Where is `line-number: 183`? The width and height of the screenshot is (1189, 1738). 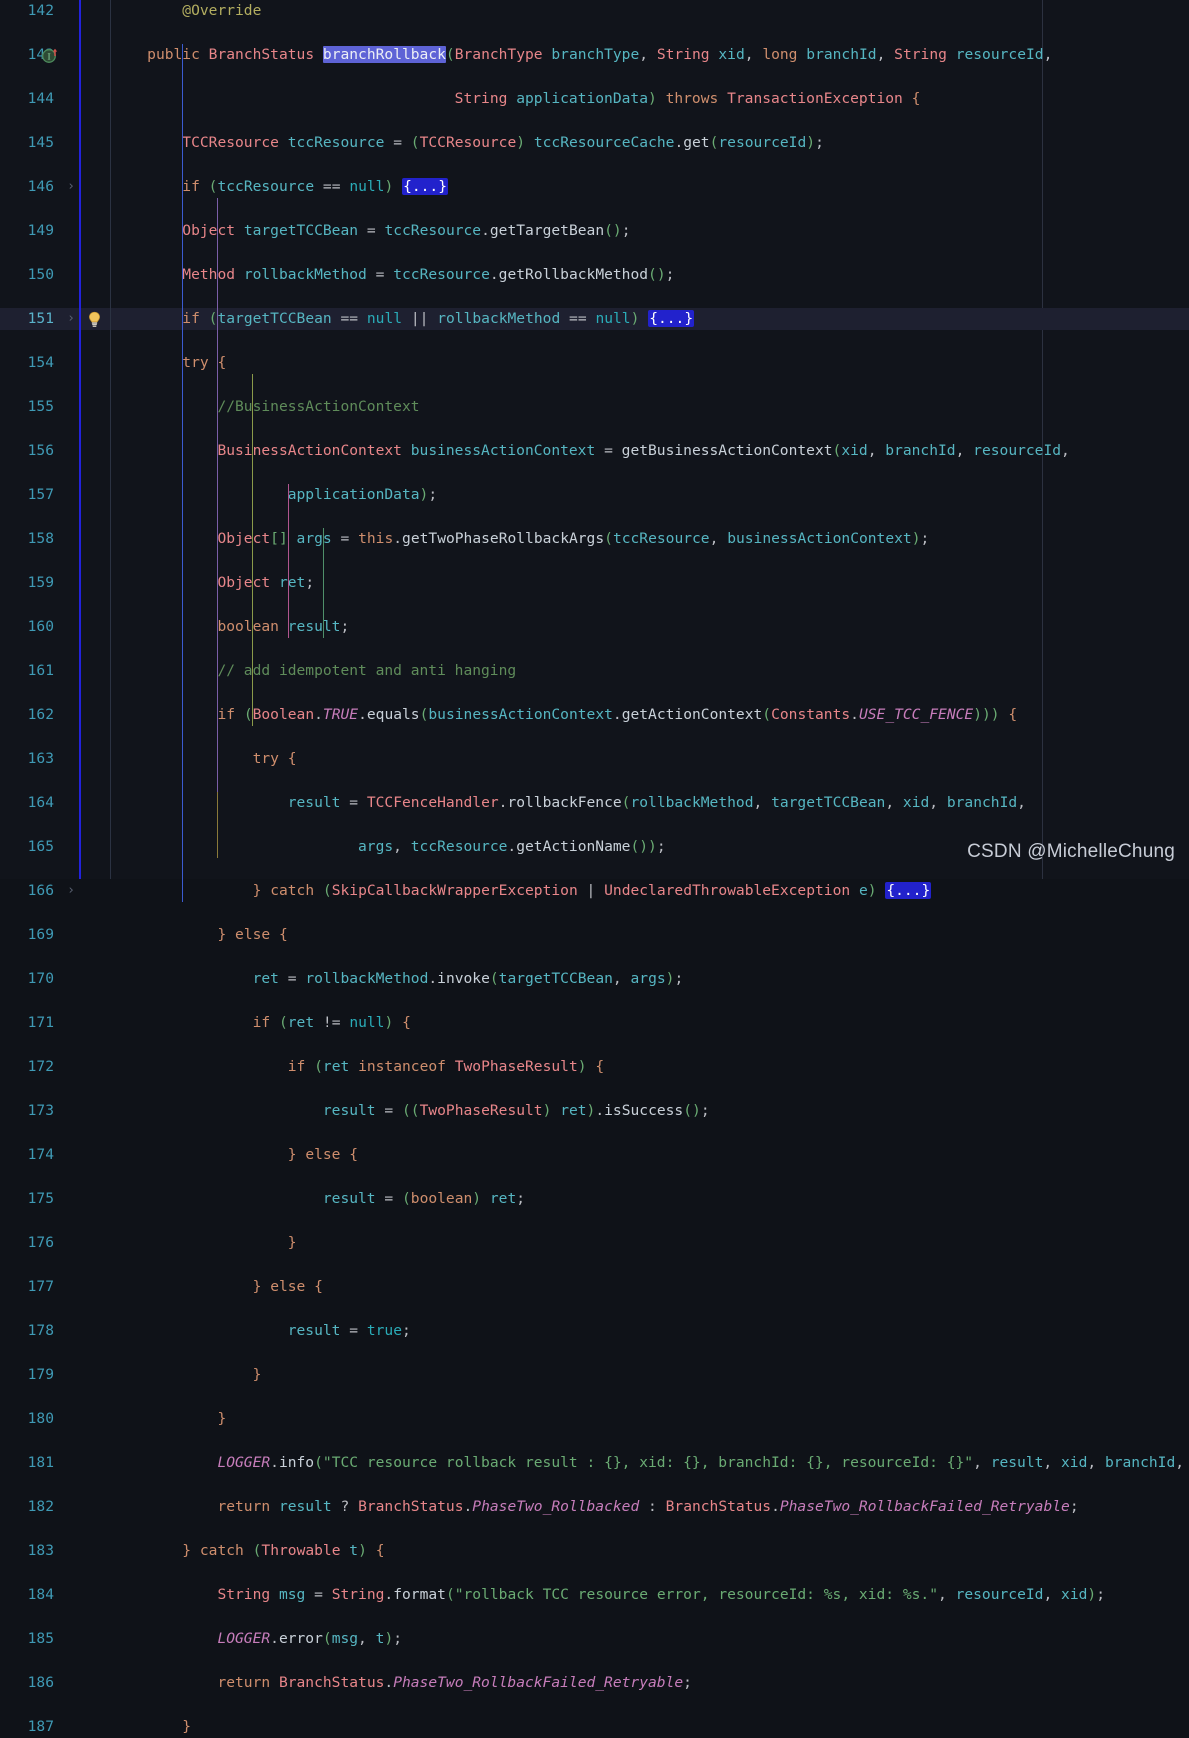 line-number: 183 is located at coordinates (40, 1550).